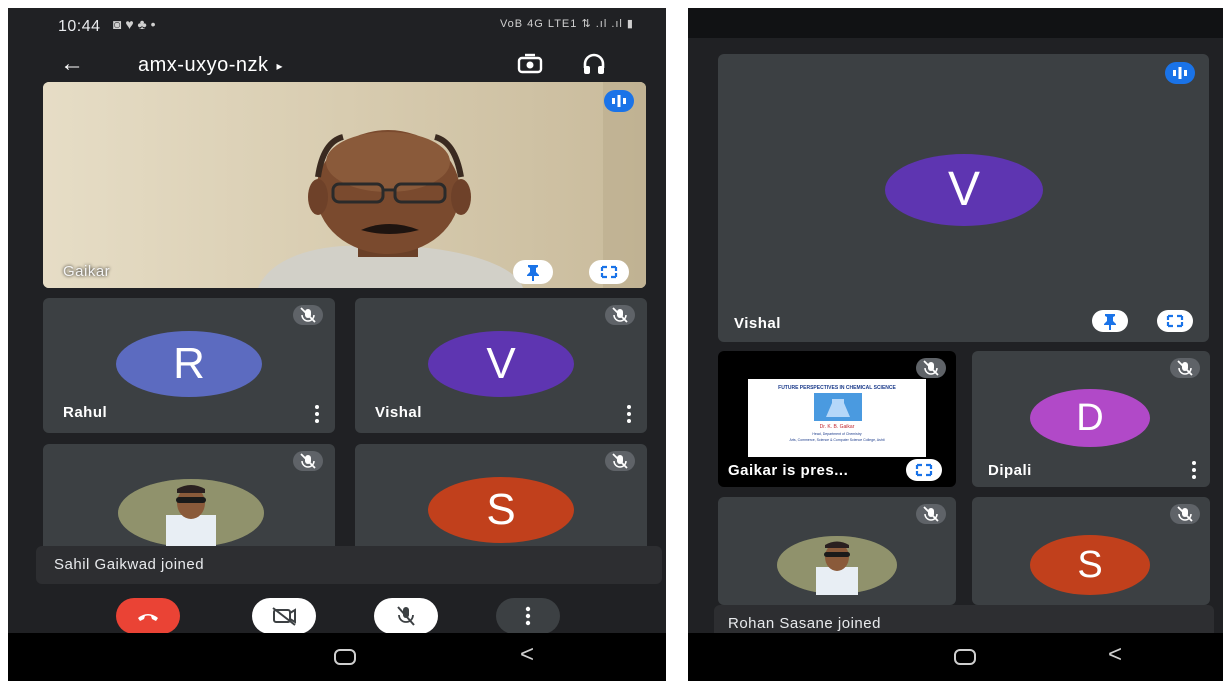 Image resolution: width=1227 pixels, height=683 pixels. Describe the element at coordinates (349, 565) in the screenshot. I see `join-notification: Sahil Gaikwad joined` at that location.